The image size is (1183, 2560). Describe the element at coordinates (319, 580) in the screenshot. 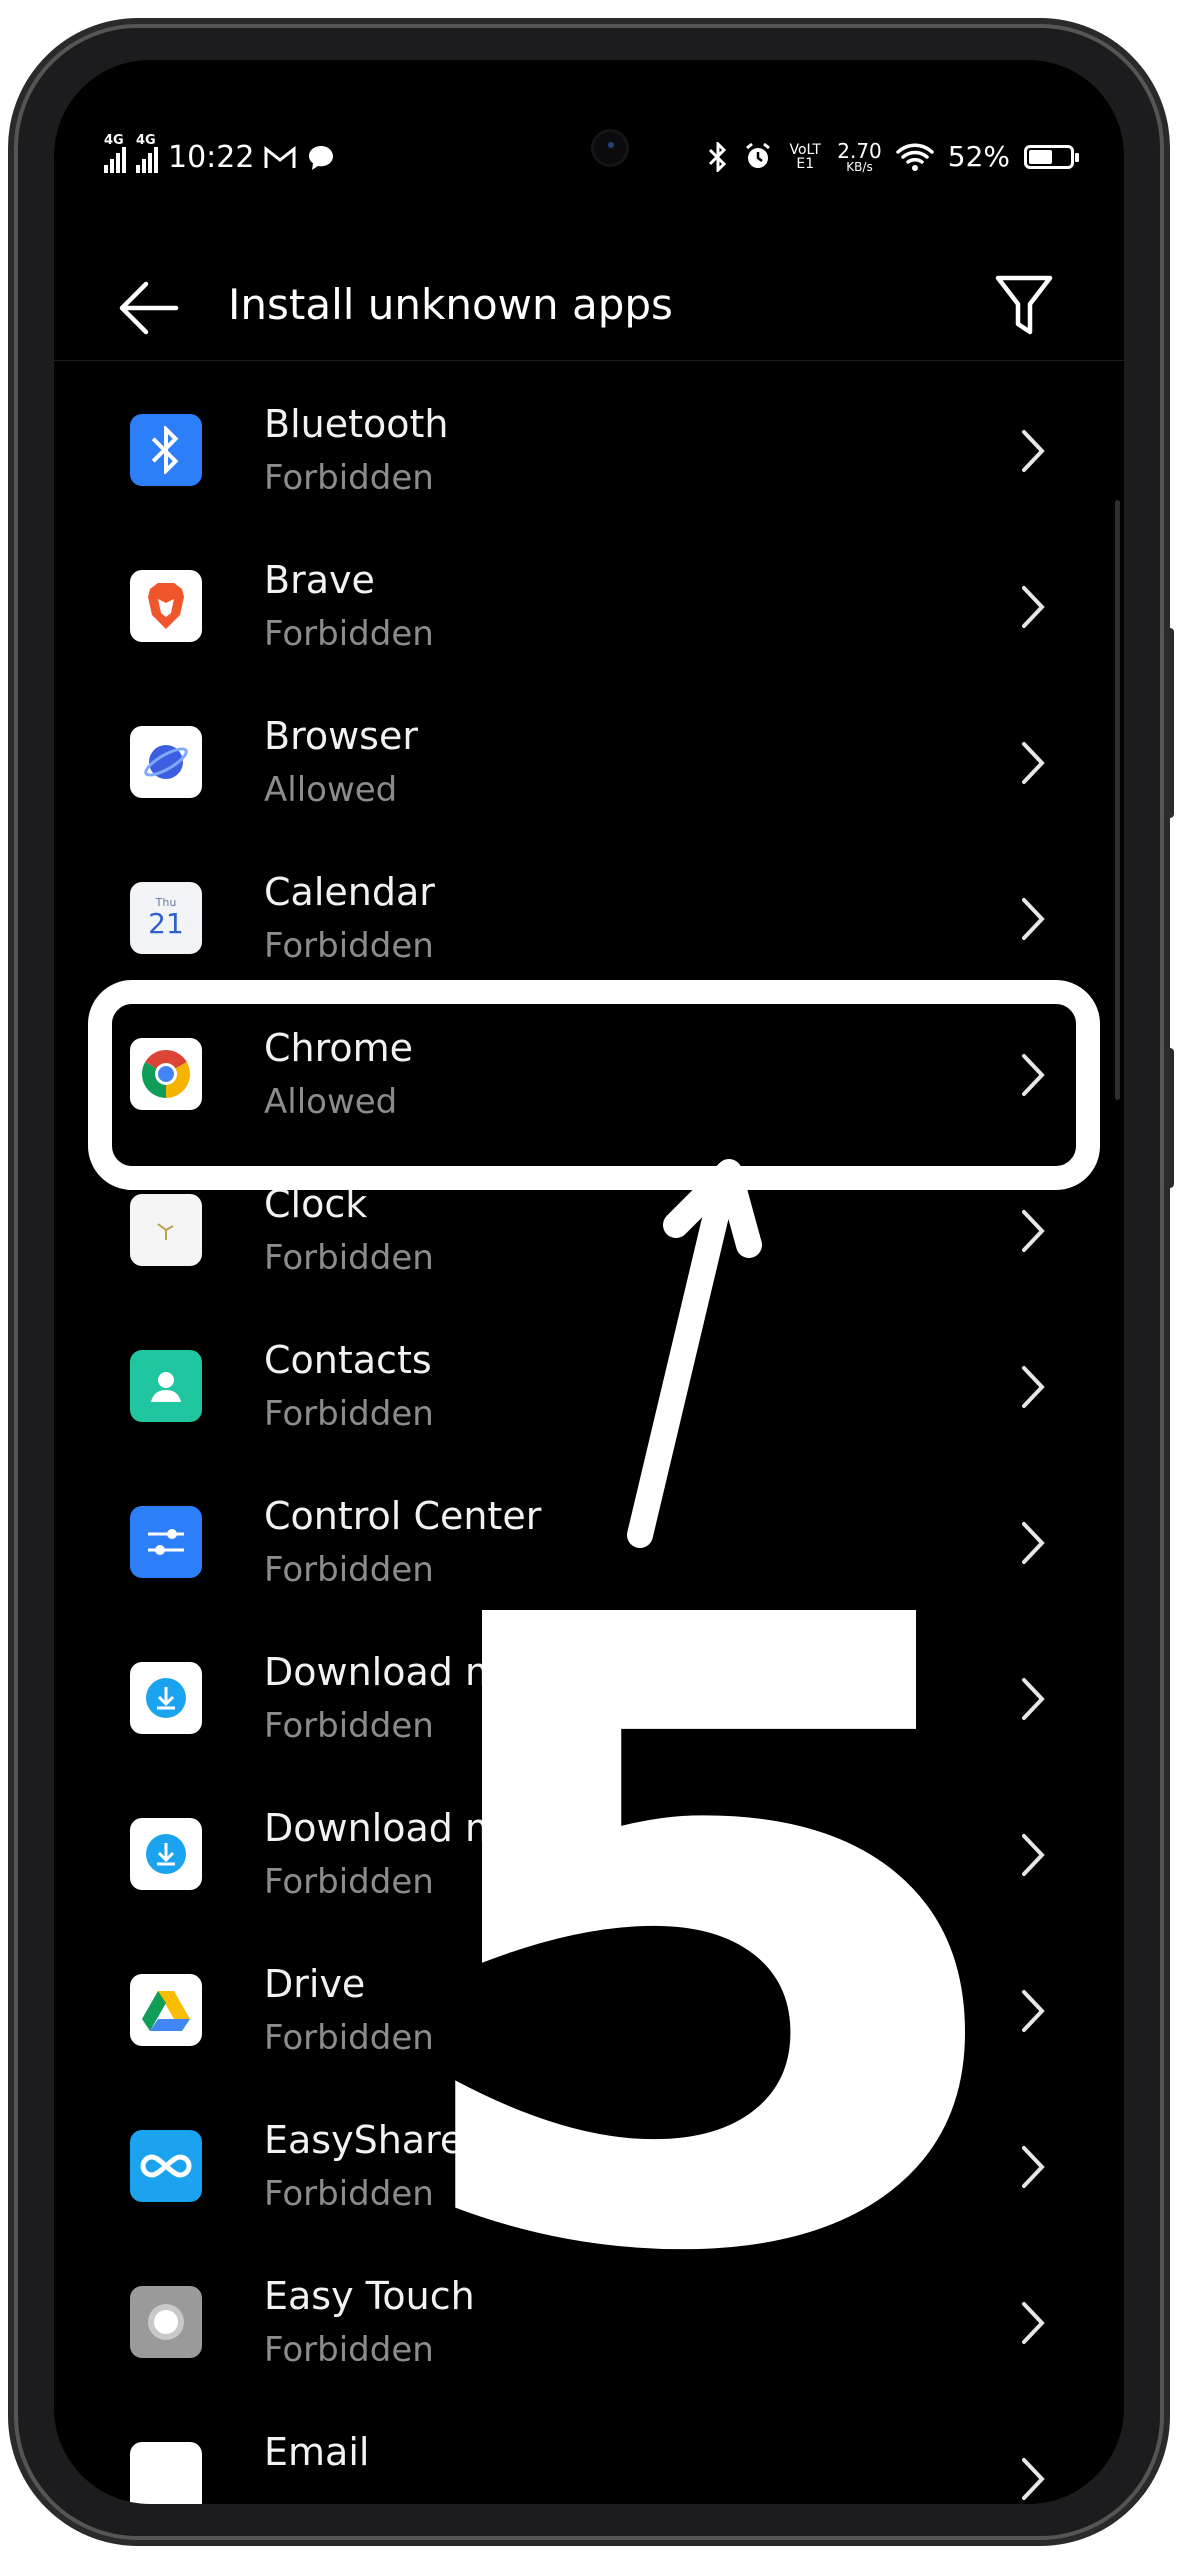

I see `app-name: Brave` at that location.